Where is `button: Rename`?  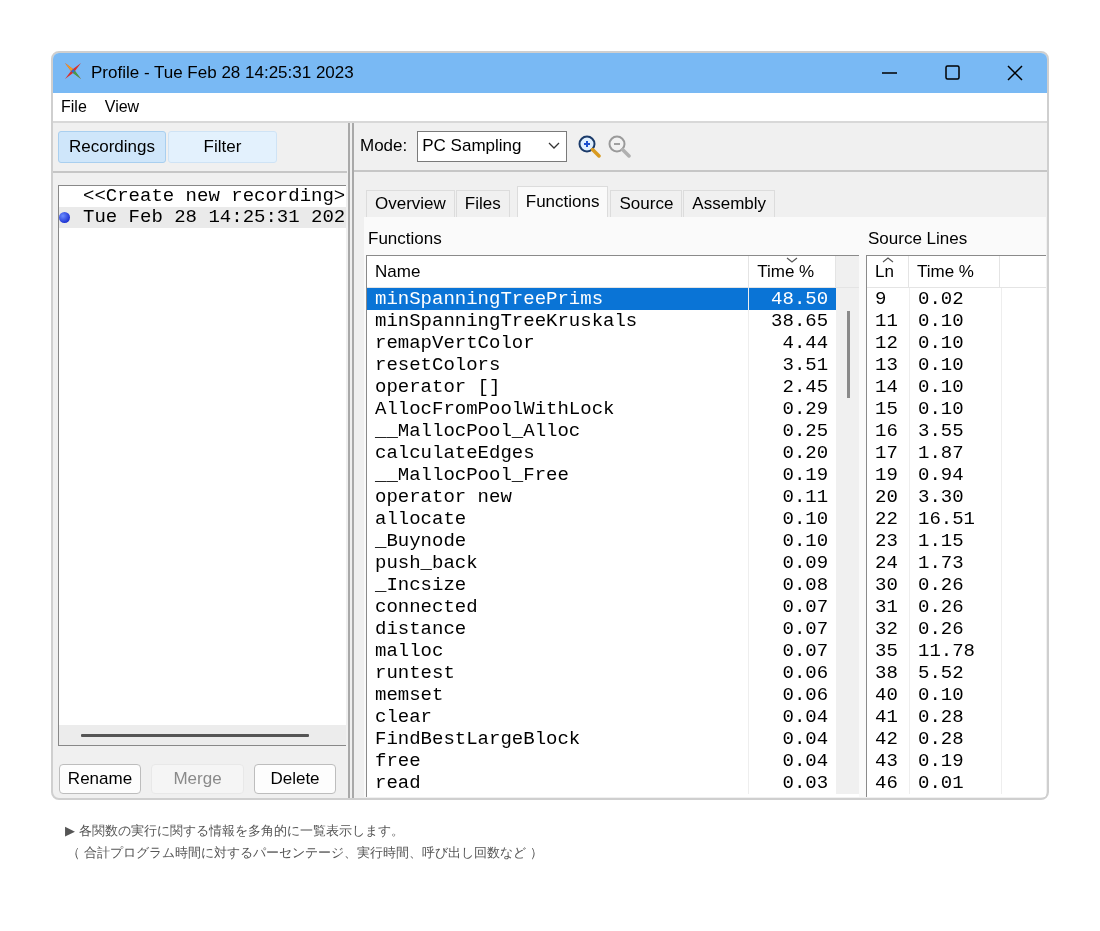
button: Rename is located at coordinates (100, 779).